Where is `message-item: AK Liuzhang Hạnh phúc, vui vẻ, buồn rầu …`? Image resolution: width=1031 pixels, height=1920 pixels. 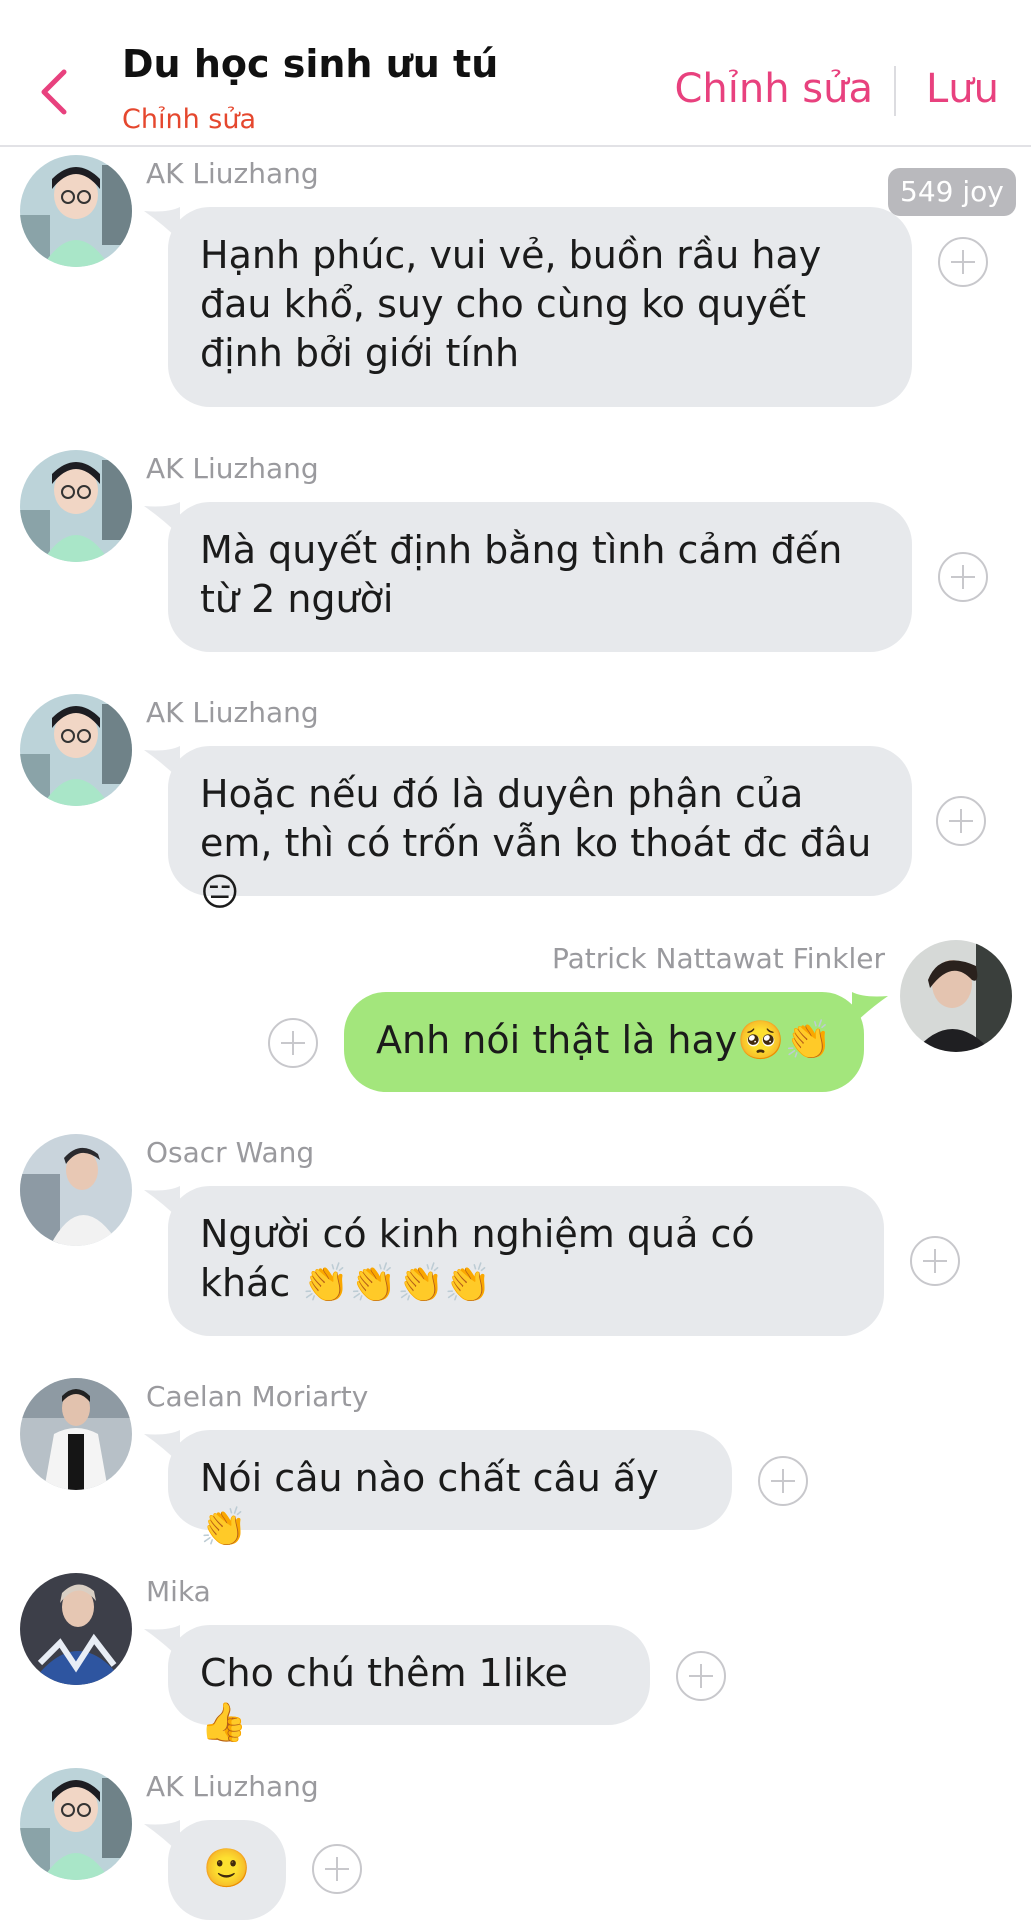
message-item: AK Liuzhang Hạnh phúc, vui vẻ, buồn rầu … is located at coordinates (515, 285).